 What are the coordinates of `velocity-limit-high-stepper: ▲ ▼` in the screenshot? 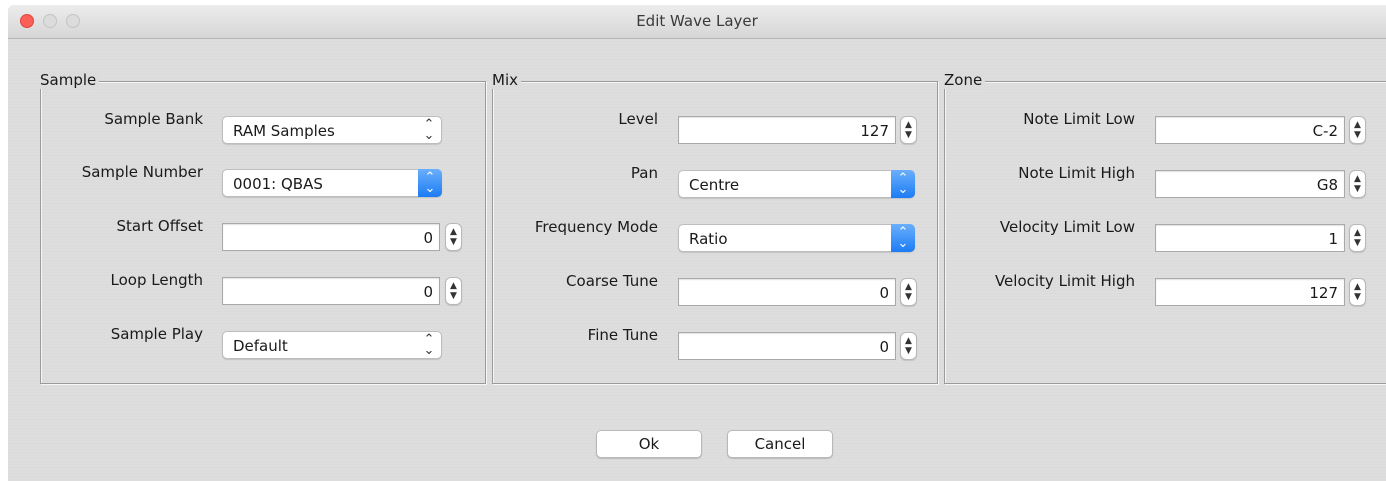 It's located at (1357, 292).